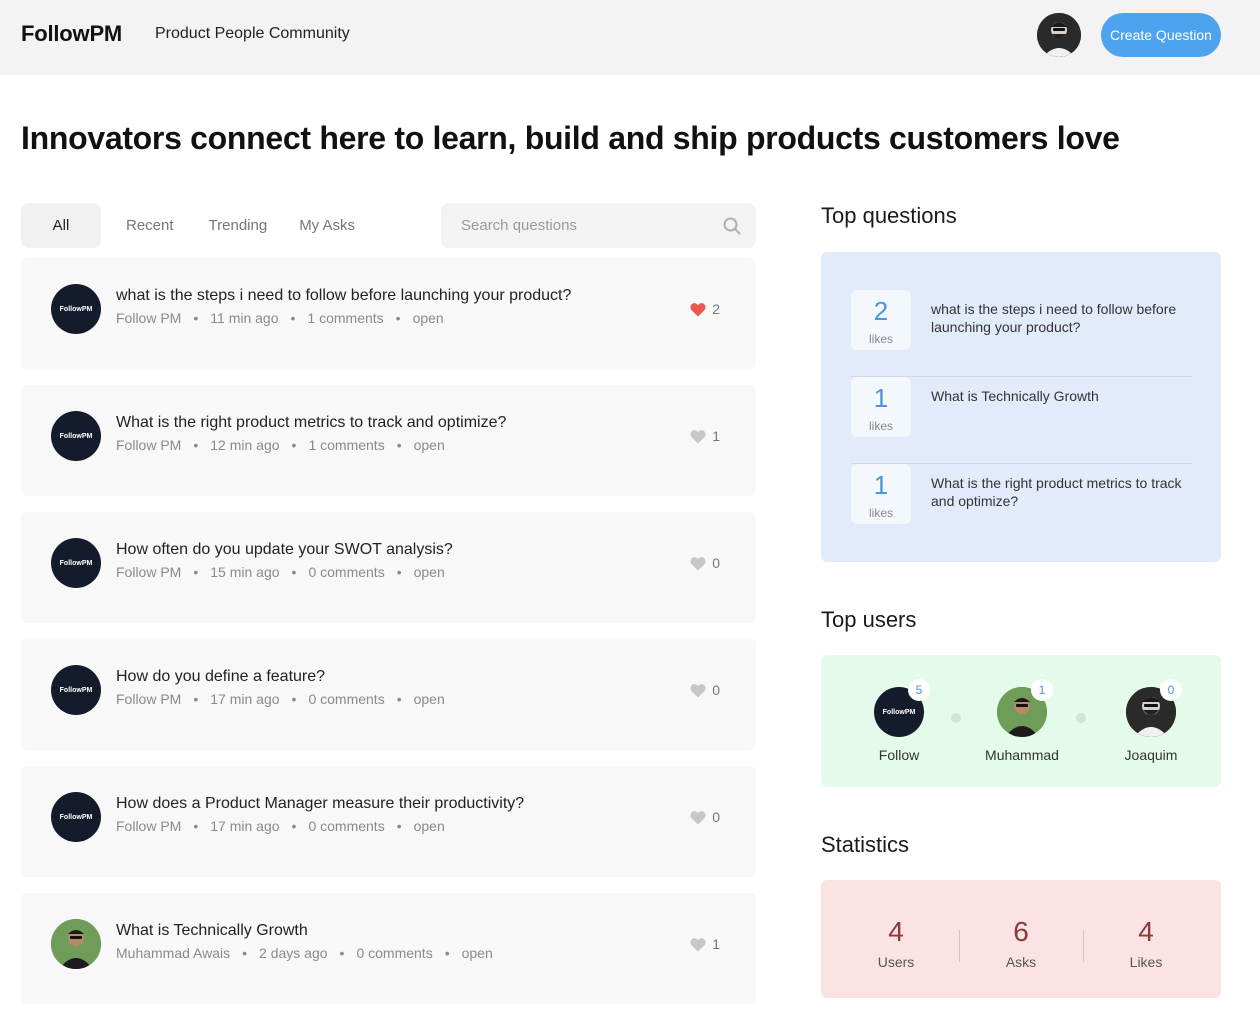 The image size is (1260, 1031). I want to click on stat-likes: 4 Likes, so click(1146, 943).